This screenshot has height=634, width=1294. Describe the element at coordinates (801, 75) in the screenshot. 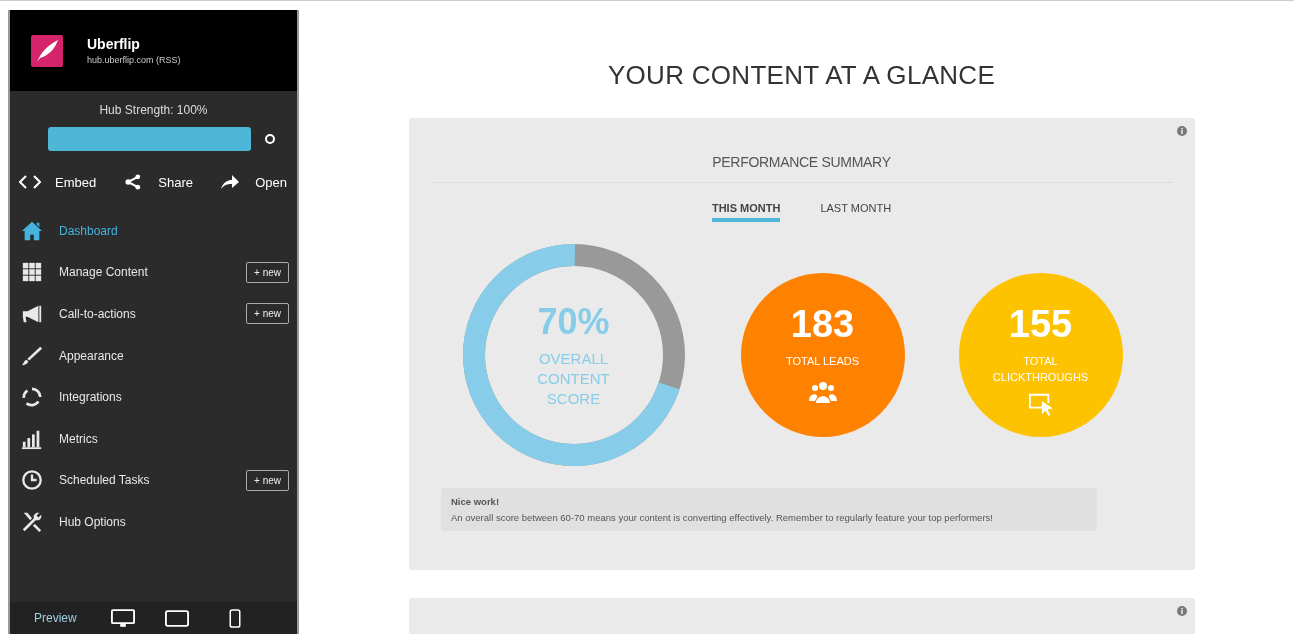

I see `page-title: YOUR CONTENT AT A GLANCE` at that location.